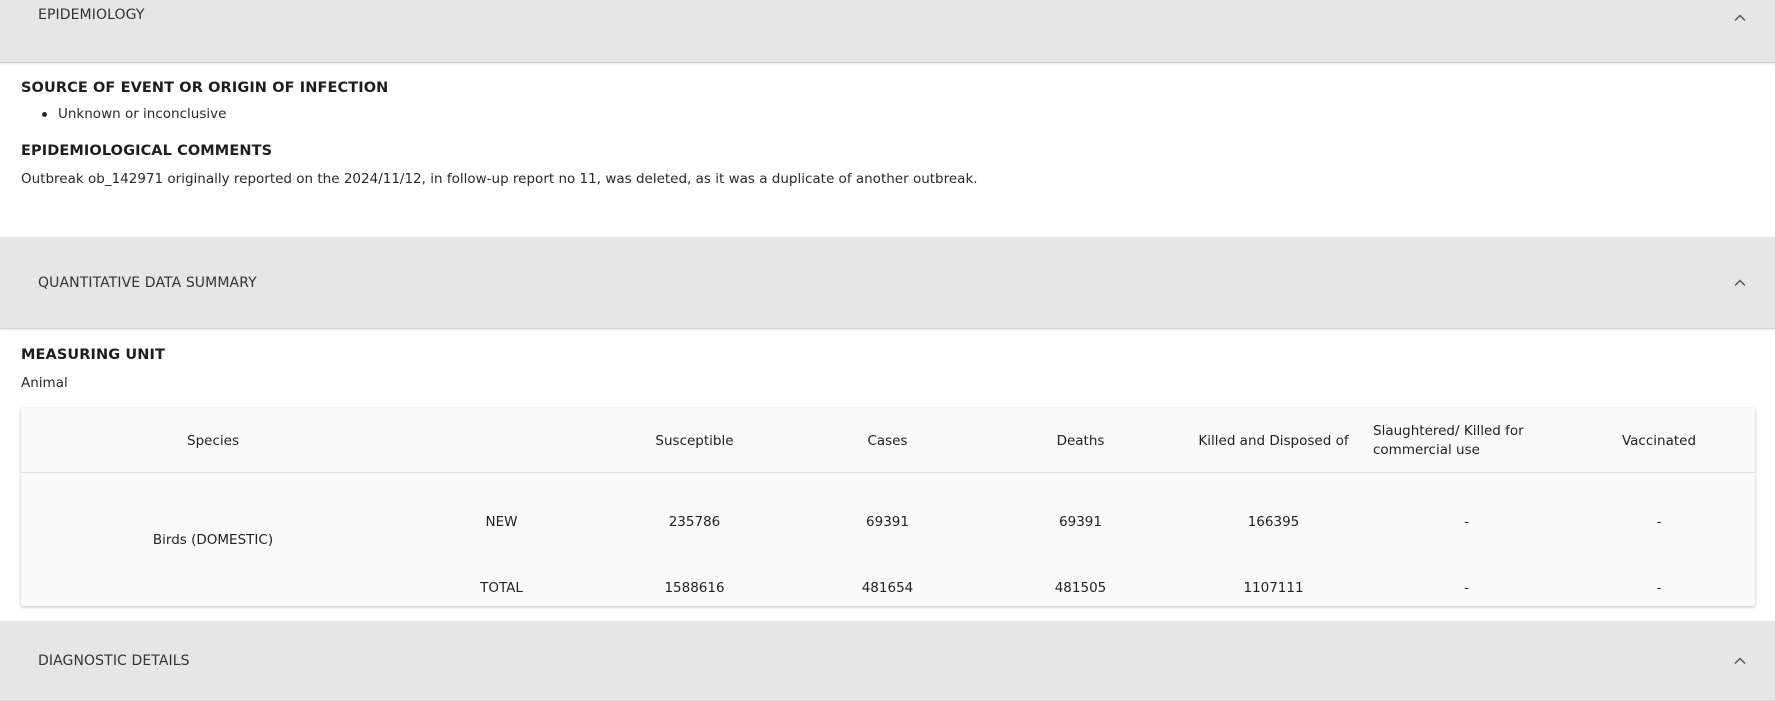 Image resolution: width=1775 pixels, height=701 pixels. Describe the element at coordinates (887, 661) in the screenshot. I see `diagnostic-section-header: DIAGNOSTIC DETAILS` at that location.